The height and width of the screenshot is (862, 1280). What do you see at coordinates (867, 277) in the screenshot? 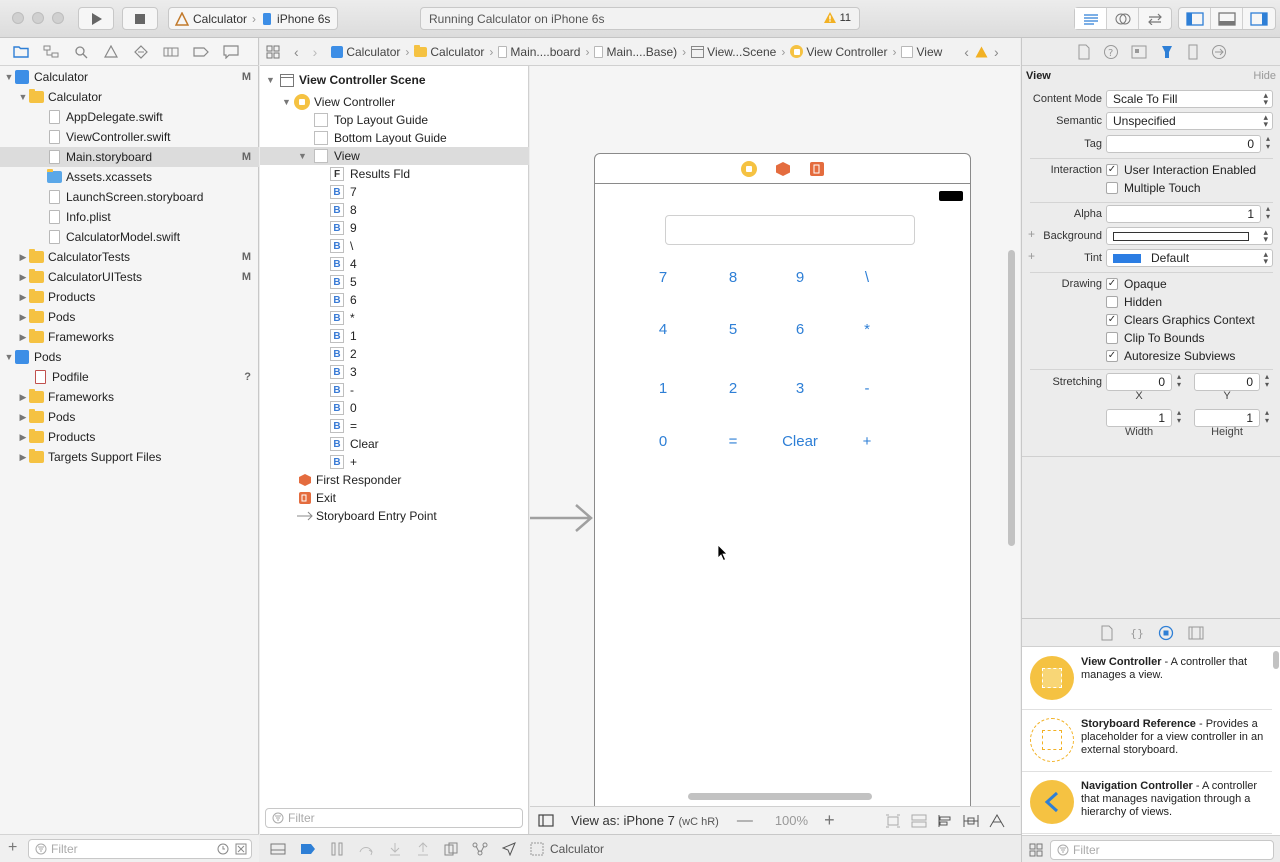
I see `calc-button: \` at bounding box center [867, 277].